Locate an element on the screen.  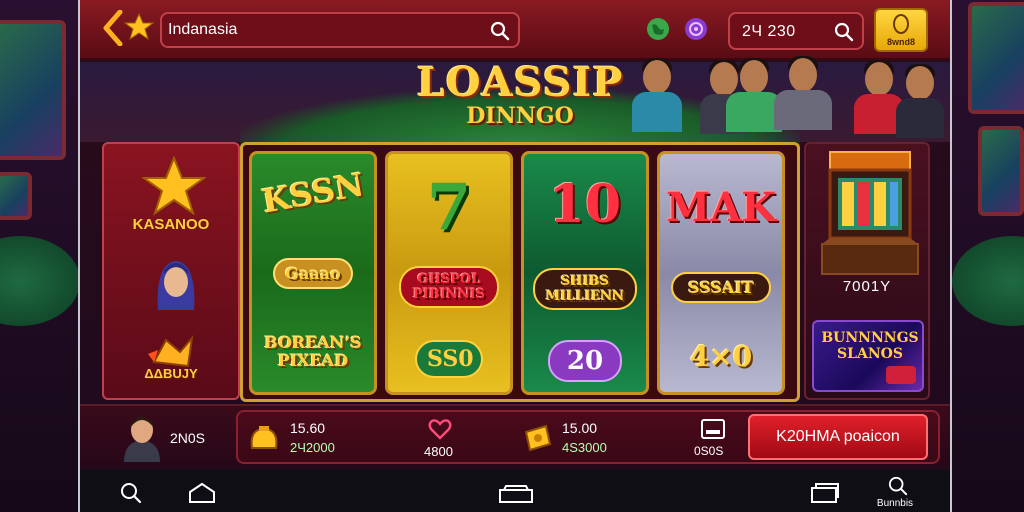
device-icon is located at coordinates (713, 429).